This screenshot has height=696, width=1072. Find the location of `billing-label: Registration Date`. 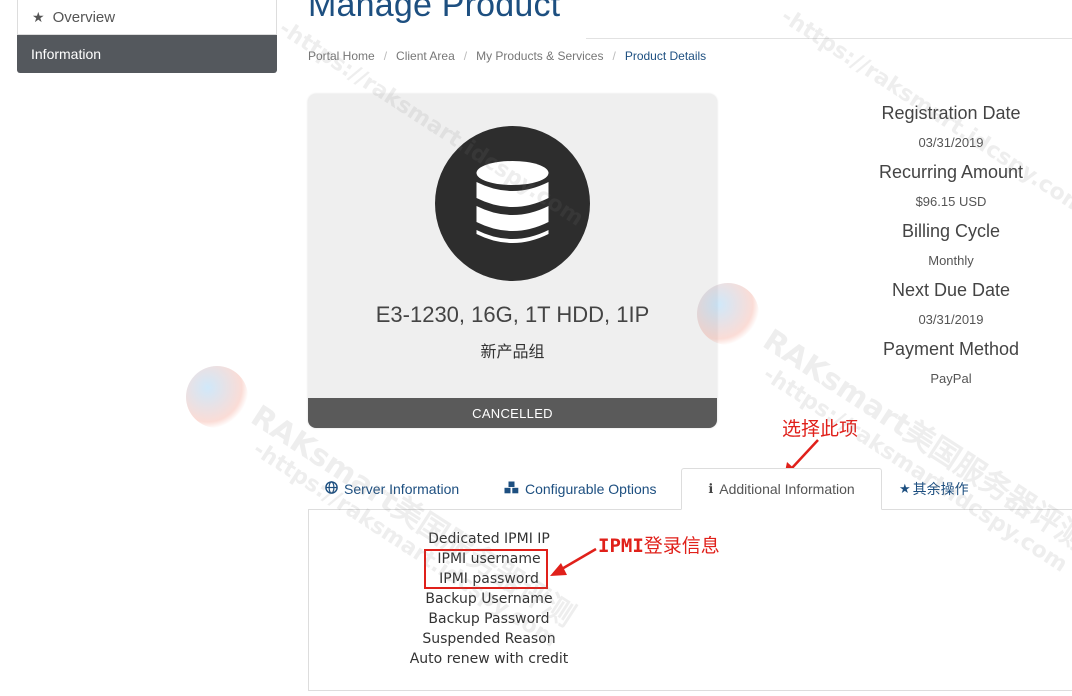

billing-label: Registration Date is located at coordinates (951, 113).